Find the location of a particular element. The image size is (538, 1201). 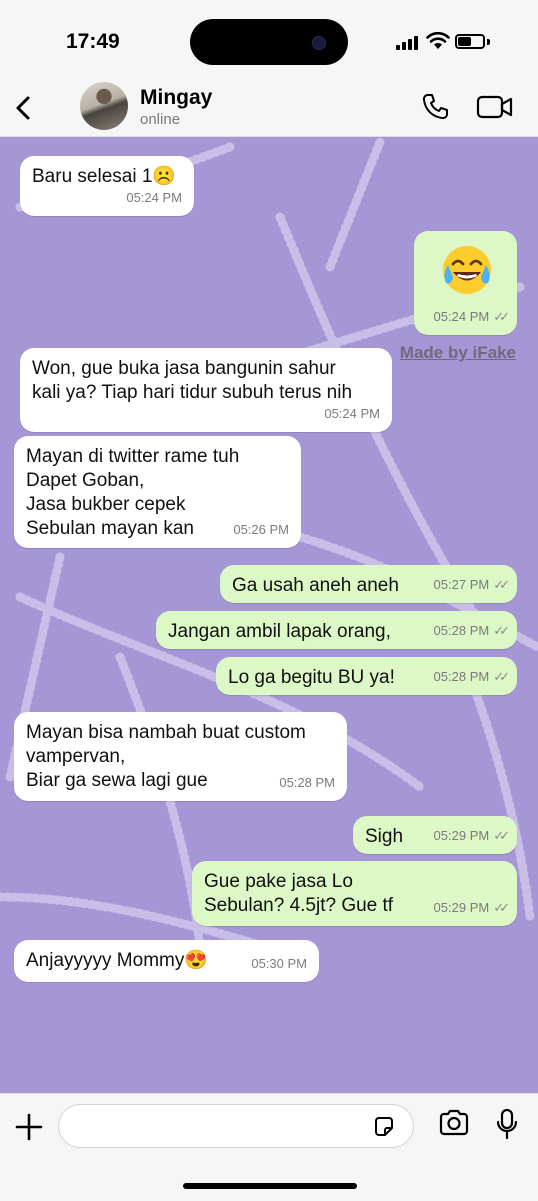

message-meta: 05:26 PM is located at coordinates (261, 530).